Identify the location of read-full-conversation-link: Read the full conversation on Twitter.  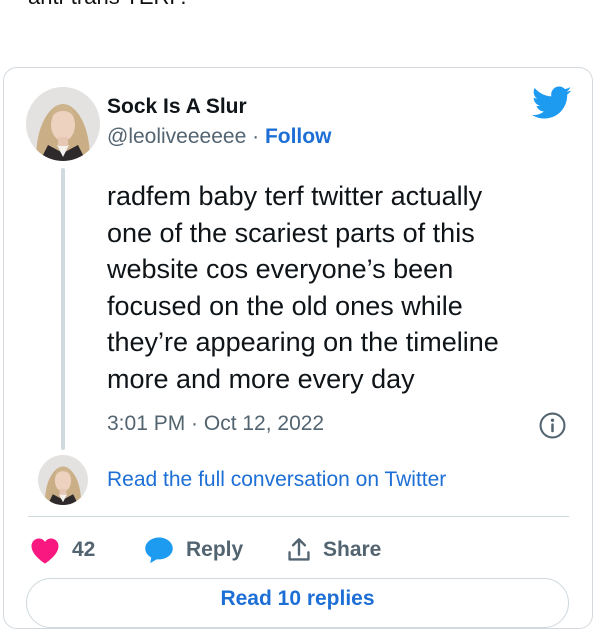
(276, 480).